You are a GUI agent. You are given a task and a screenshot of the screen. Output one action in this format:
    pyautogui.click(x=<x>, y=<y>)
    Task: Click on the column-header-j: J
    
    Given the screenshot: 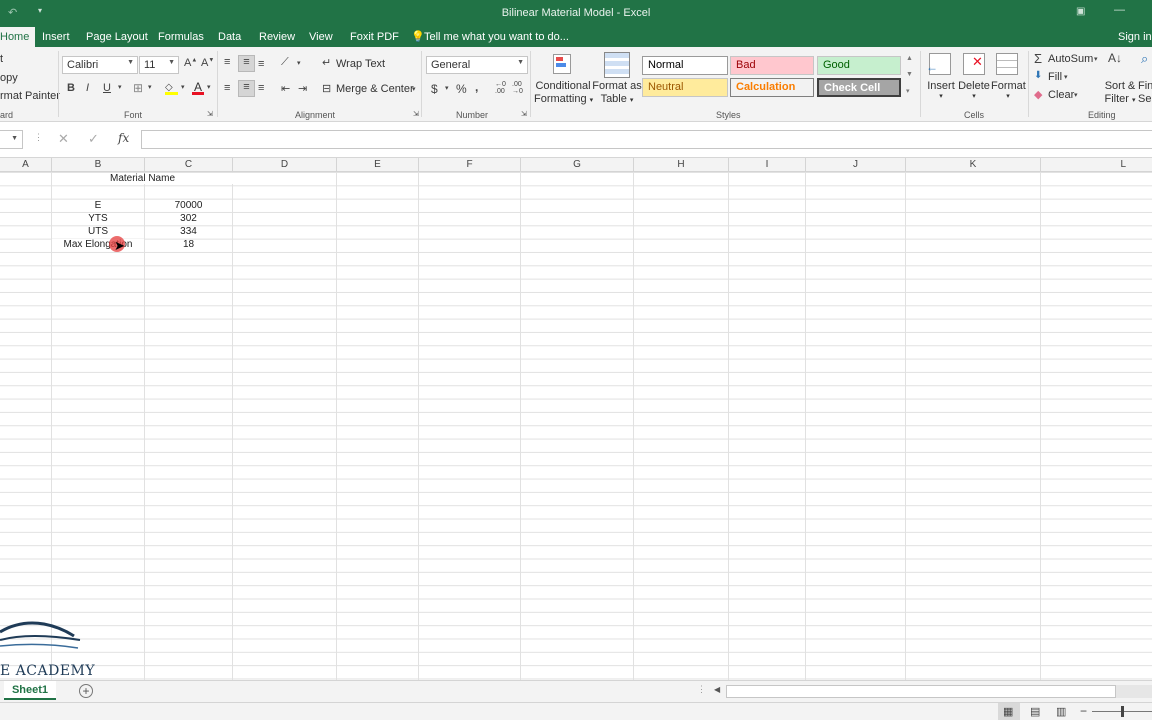 What is the action you would take?
    pyautogui.click(x=856, y=165)
    